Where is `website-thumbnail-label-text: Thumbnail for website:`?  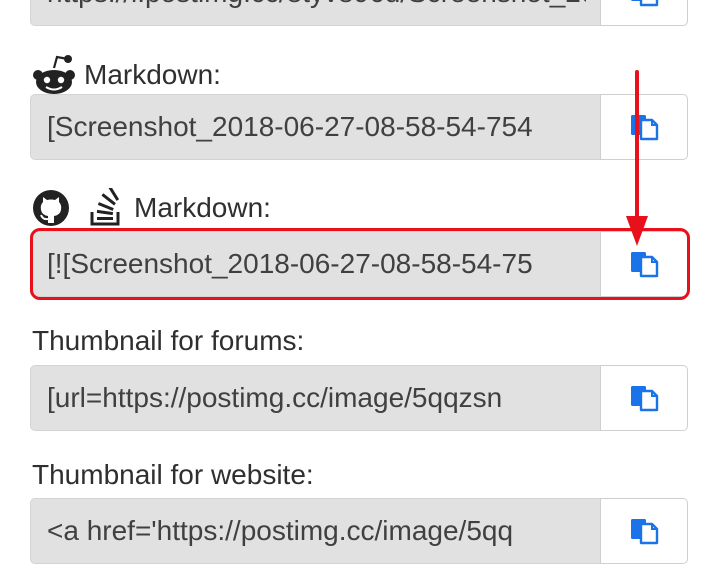 website-thumbnail-label-text: Thumbnail for website: is located at coordinates (173, 474).